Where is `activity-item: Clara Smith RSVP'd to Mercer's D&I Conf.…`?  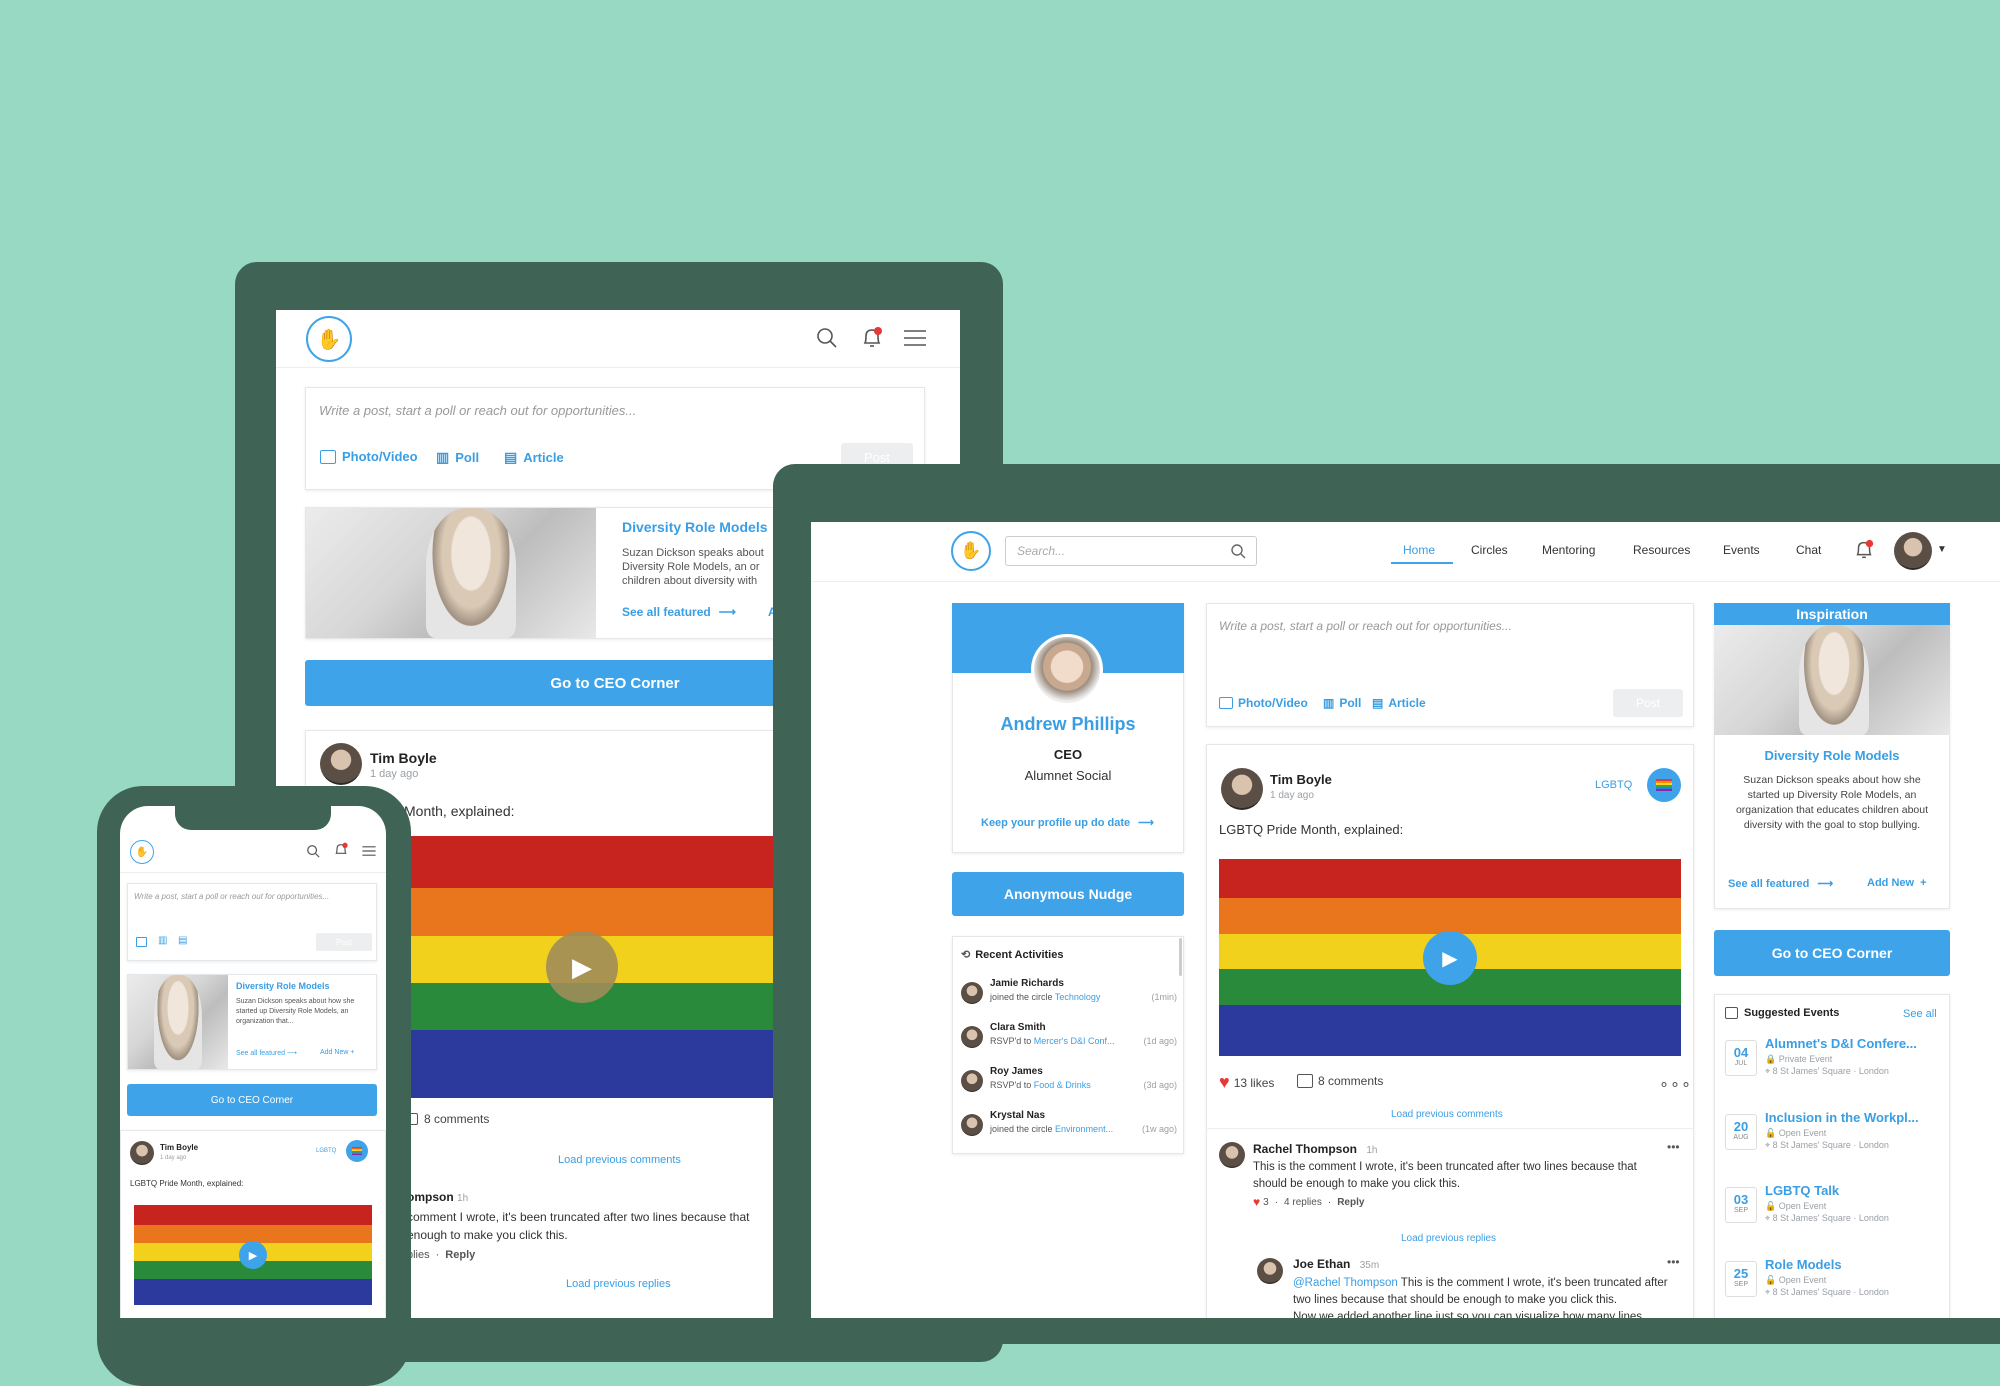
activity-item: Clara Smith RSVP'd to Mercer's D&I Conf.… is located at coordinates (1069, 1038).